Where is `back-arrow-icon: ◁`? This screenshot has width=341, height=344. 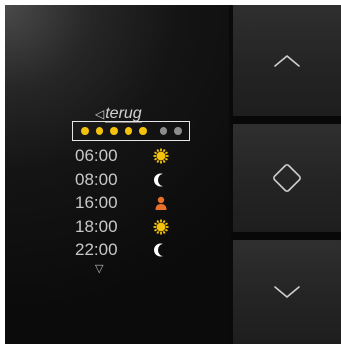 back-arrow-icon: ◁ is located at coordinates (100, 114).